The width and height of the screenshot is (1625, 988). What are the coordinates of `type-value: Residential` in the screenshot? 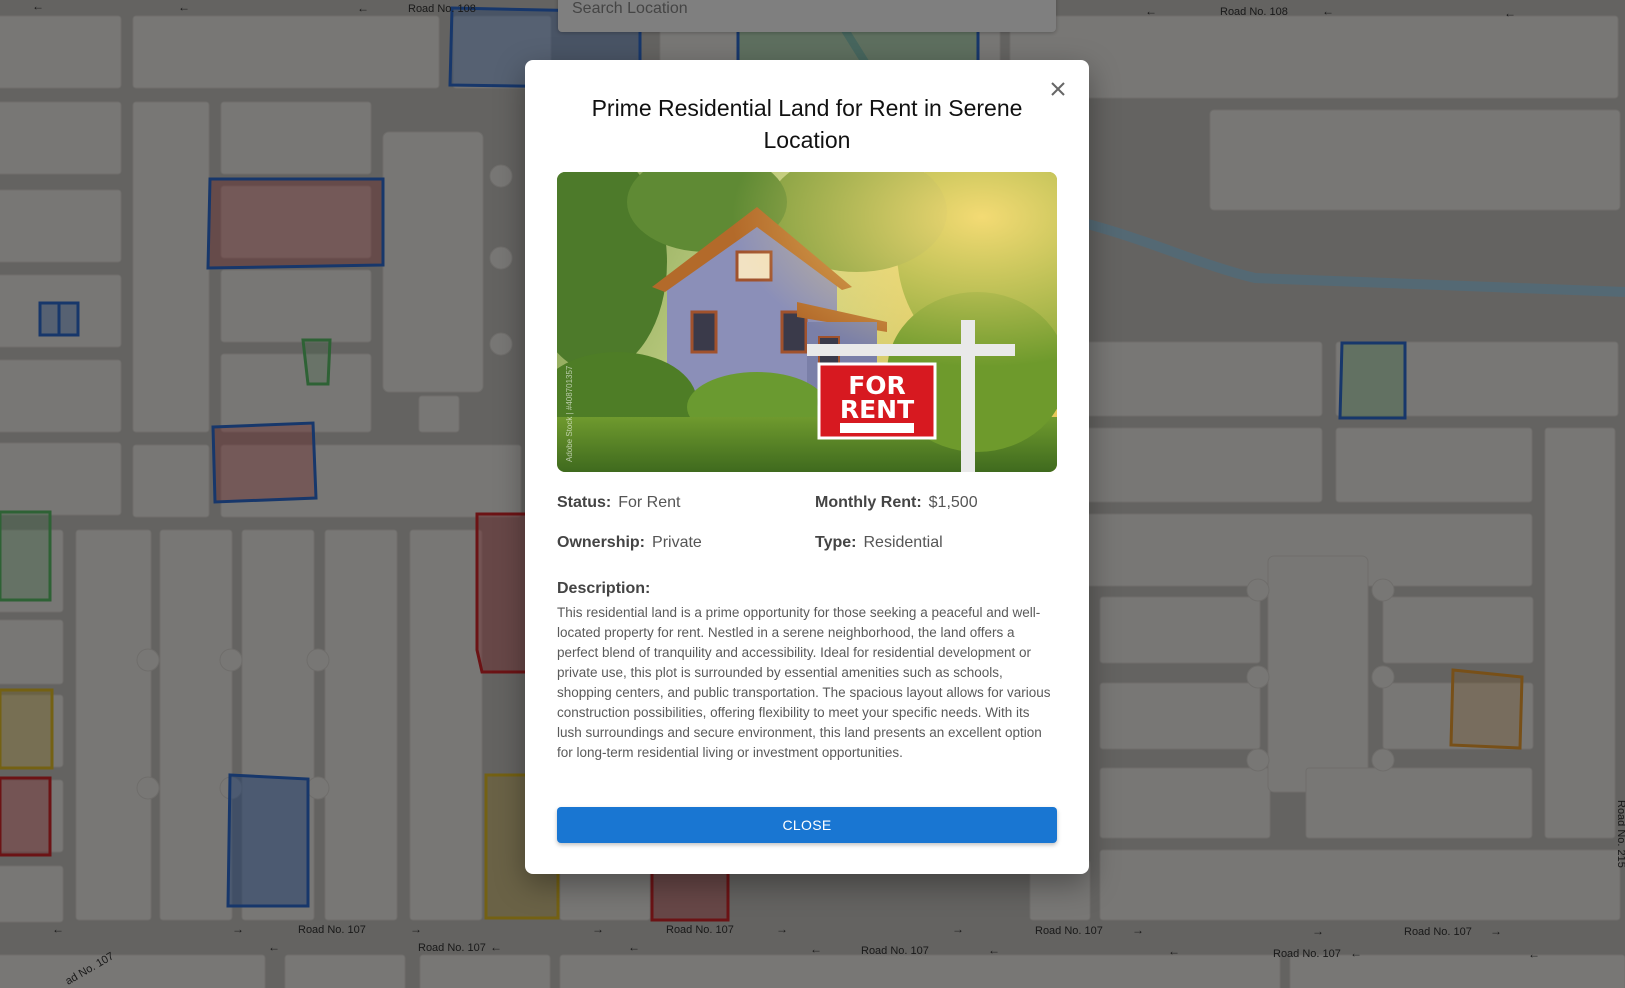 It's located at (903, 542).